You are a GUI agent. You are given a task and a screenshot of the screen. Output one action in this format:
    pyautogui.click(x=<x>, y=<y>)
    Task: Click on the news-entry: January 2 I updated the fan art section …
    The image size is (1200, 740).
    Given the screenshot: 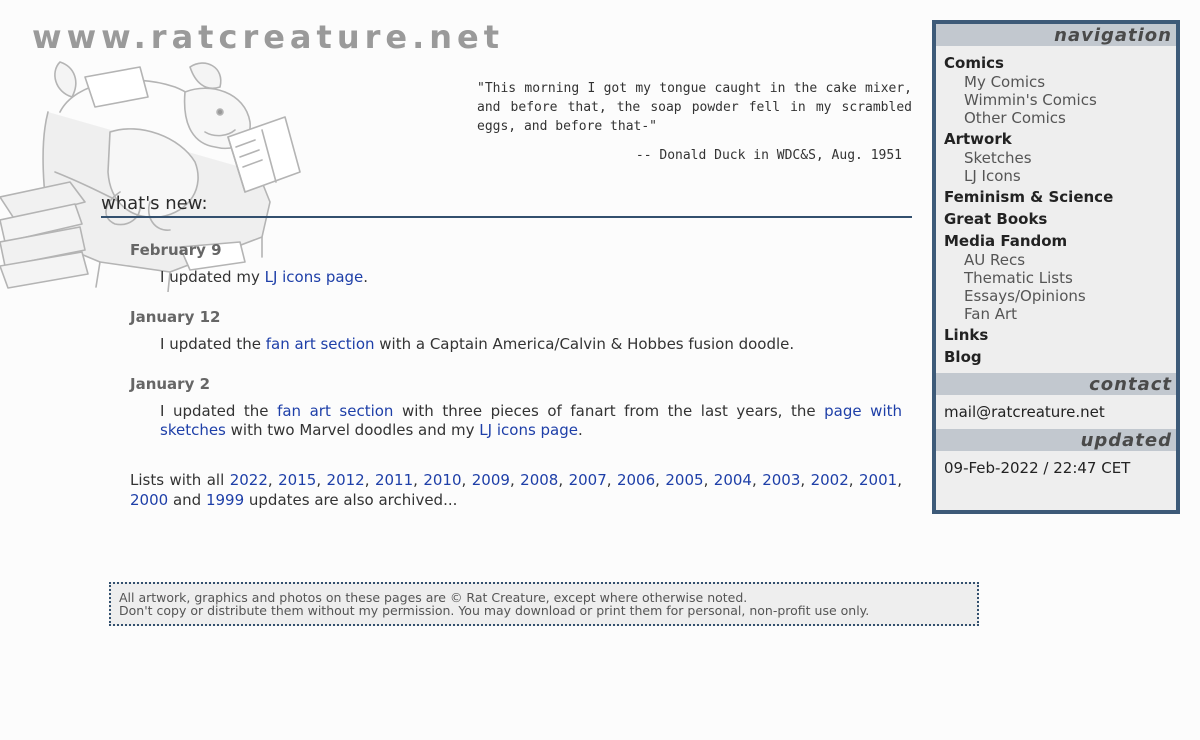 What is the action you would take?
    pyautogui.click(x=516, y=407)
    